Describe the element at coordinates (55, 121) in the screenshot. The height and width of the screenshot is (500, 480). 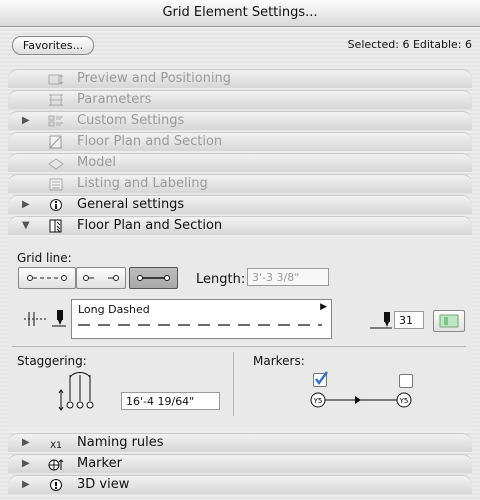
I see `custom-settings-icon` at that location.